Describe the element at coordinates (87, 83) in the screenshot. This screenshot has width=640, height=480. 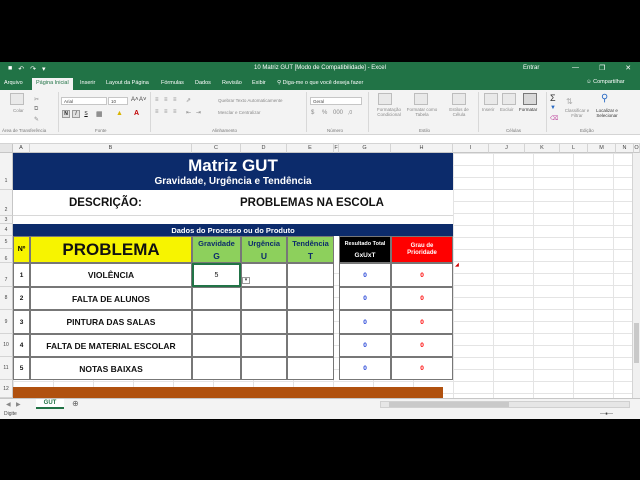
I see `tab-inserir: Inserir` at that location.